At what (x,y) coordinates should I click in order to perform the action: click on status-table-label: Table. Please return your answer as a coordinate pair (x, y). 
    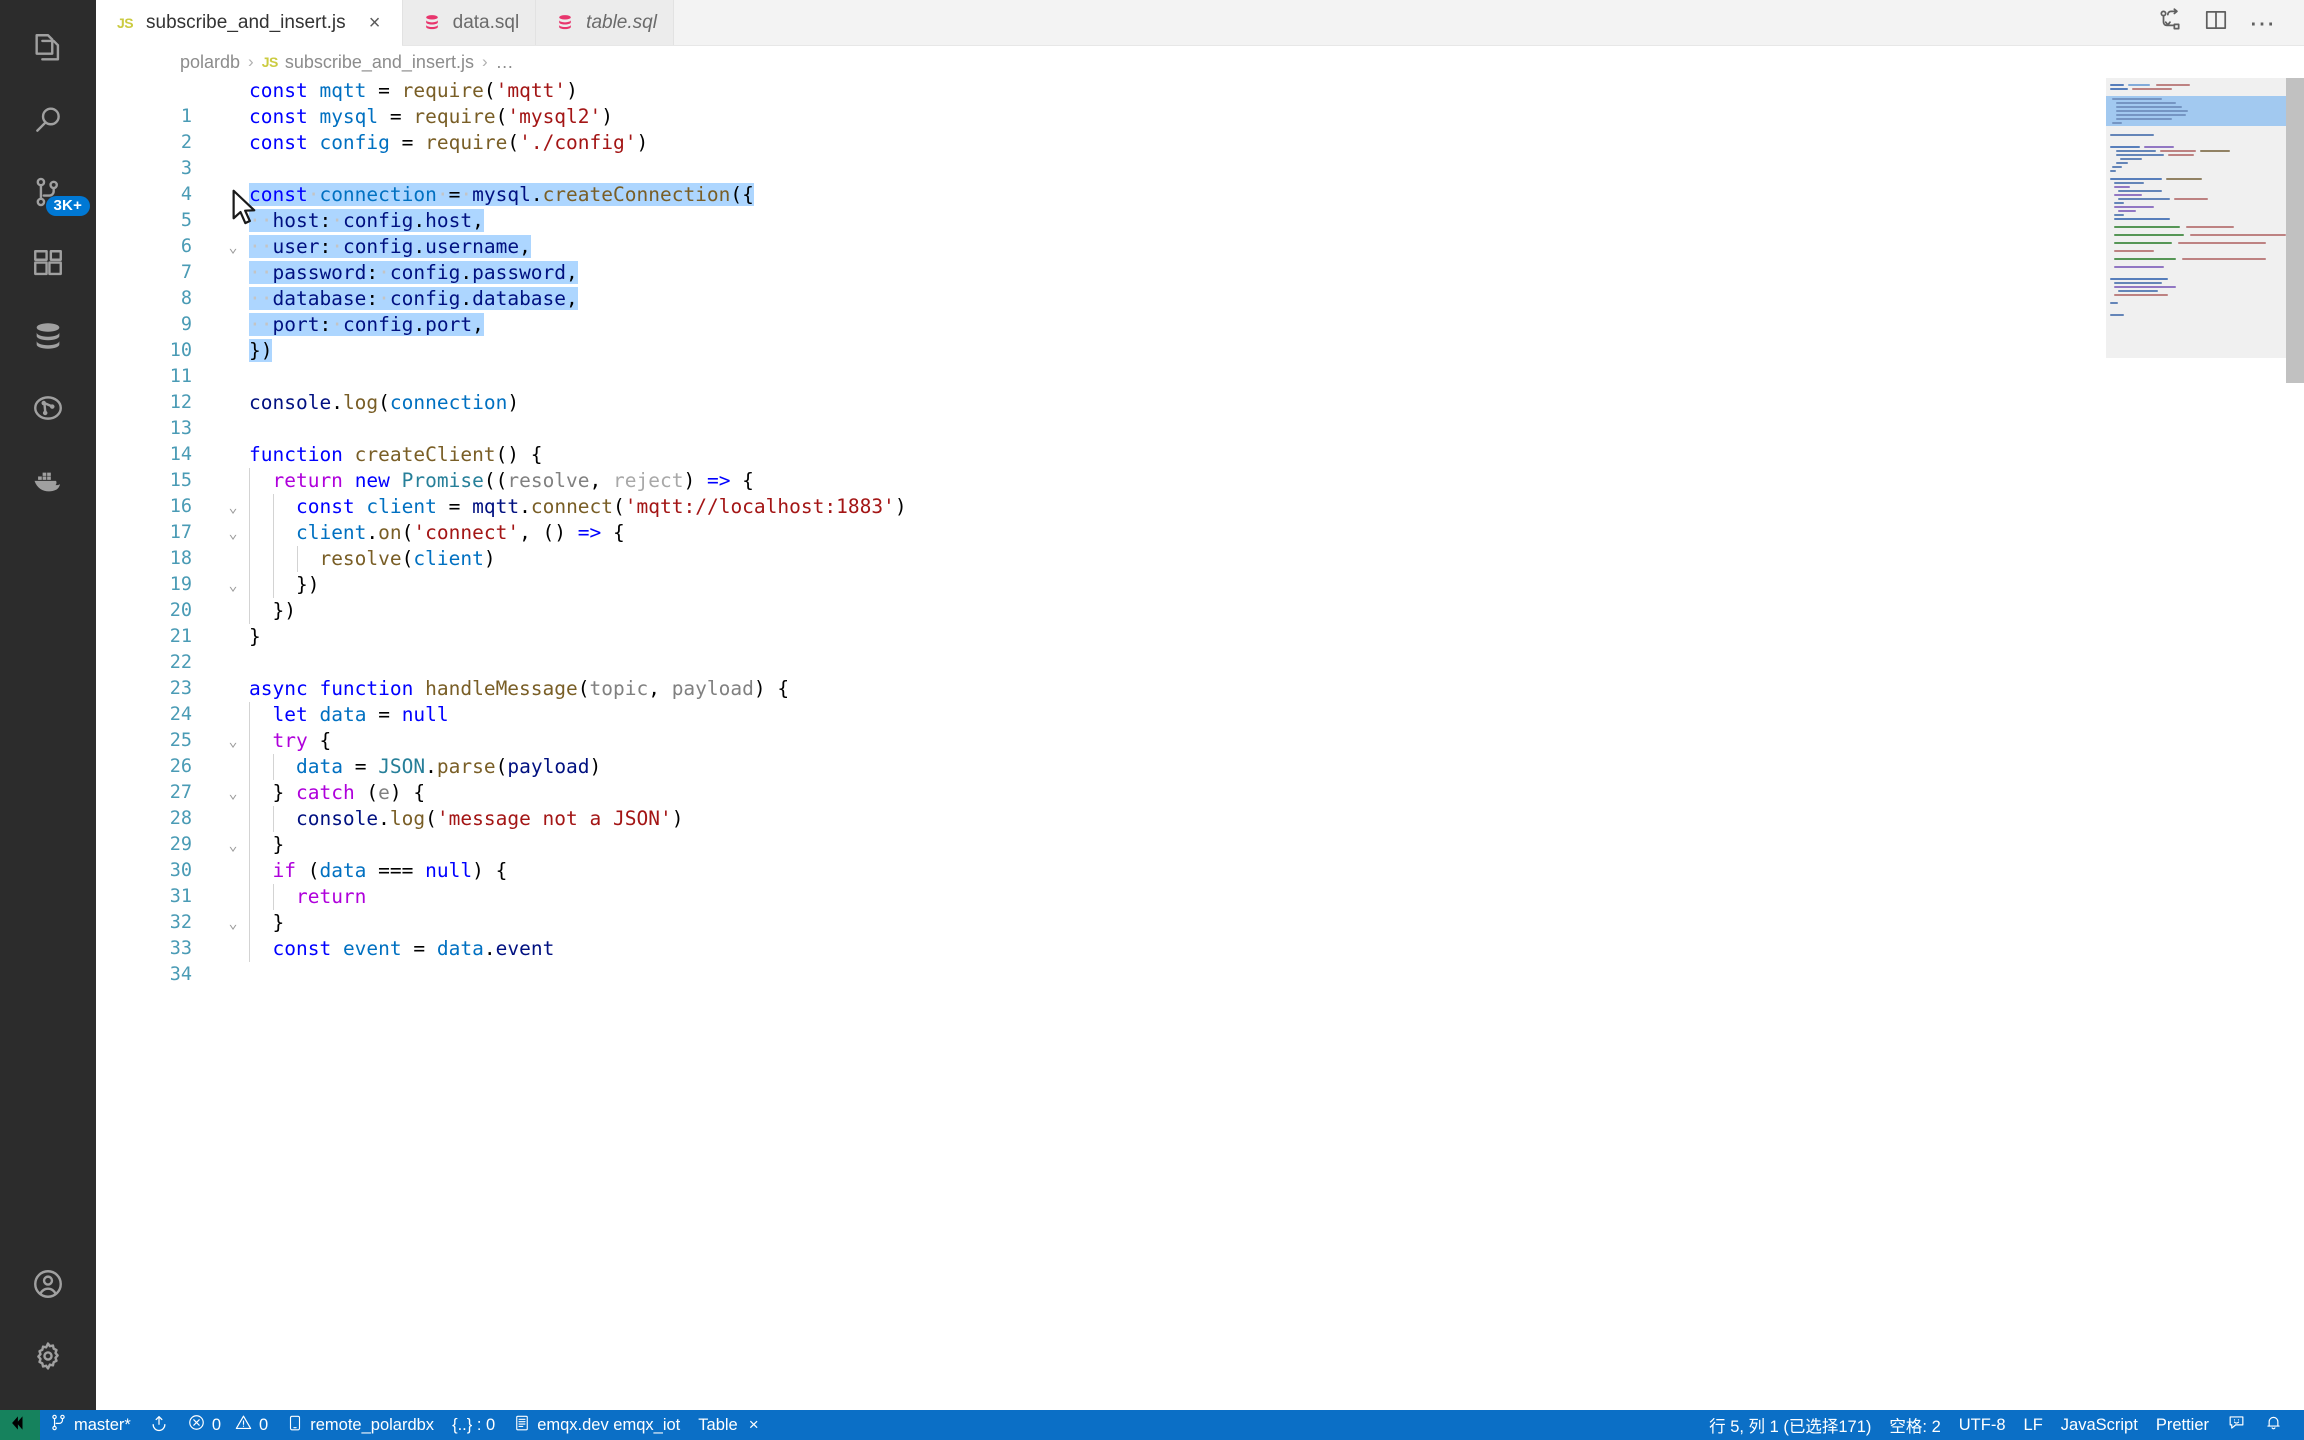
    Looking at the image, I should click on (718, 1424).